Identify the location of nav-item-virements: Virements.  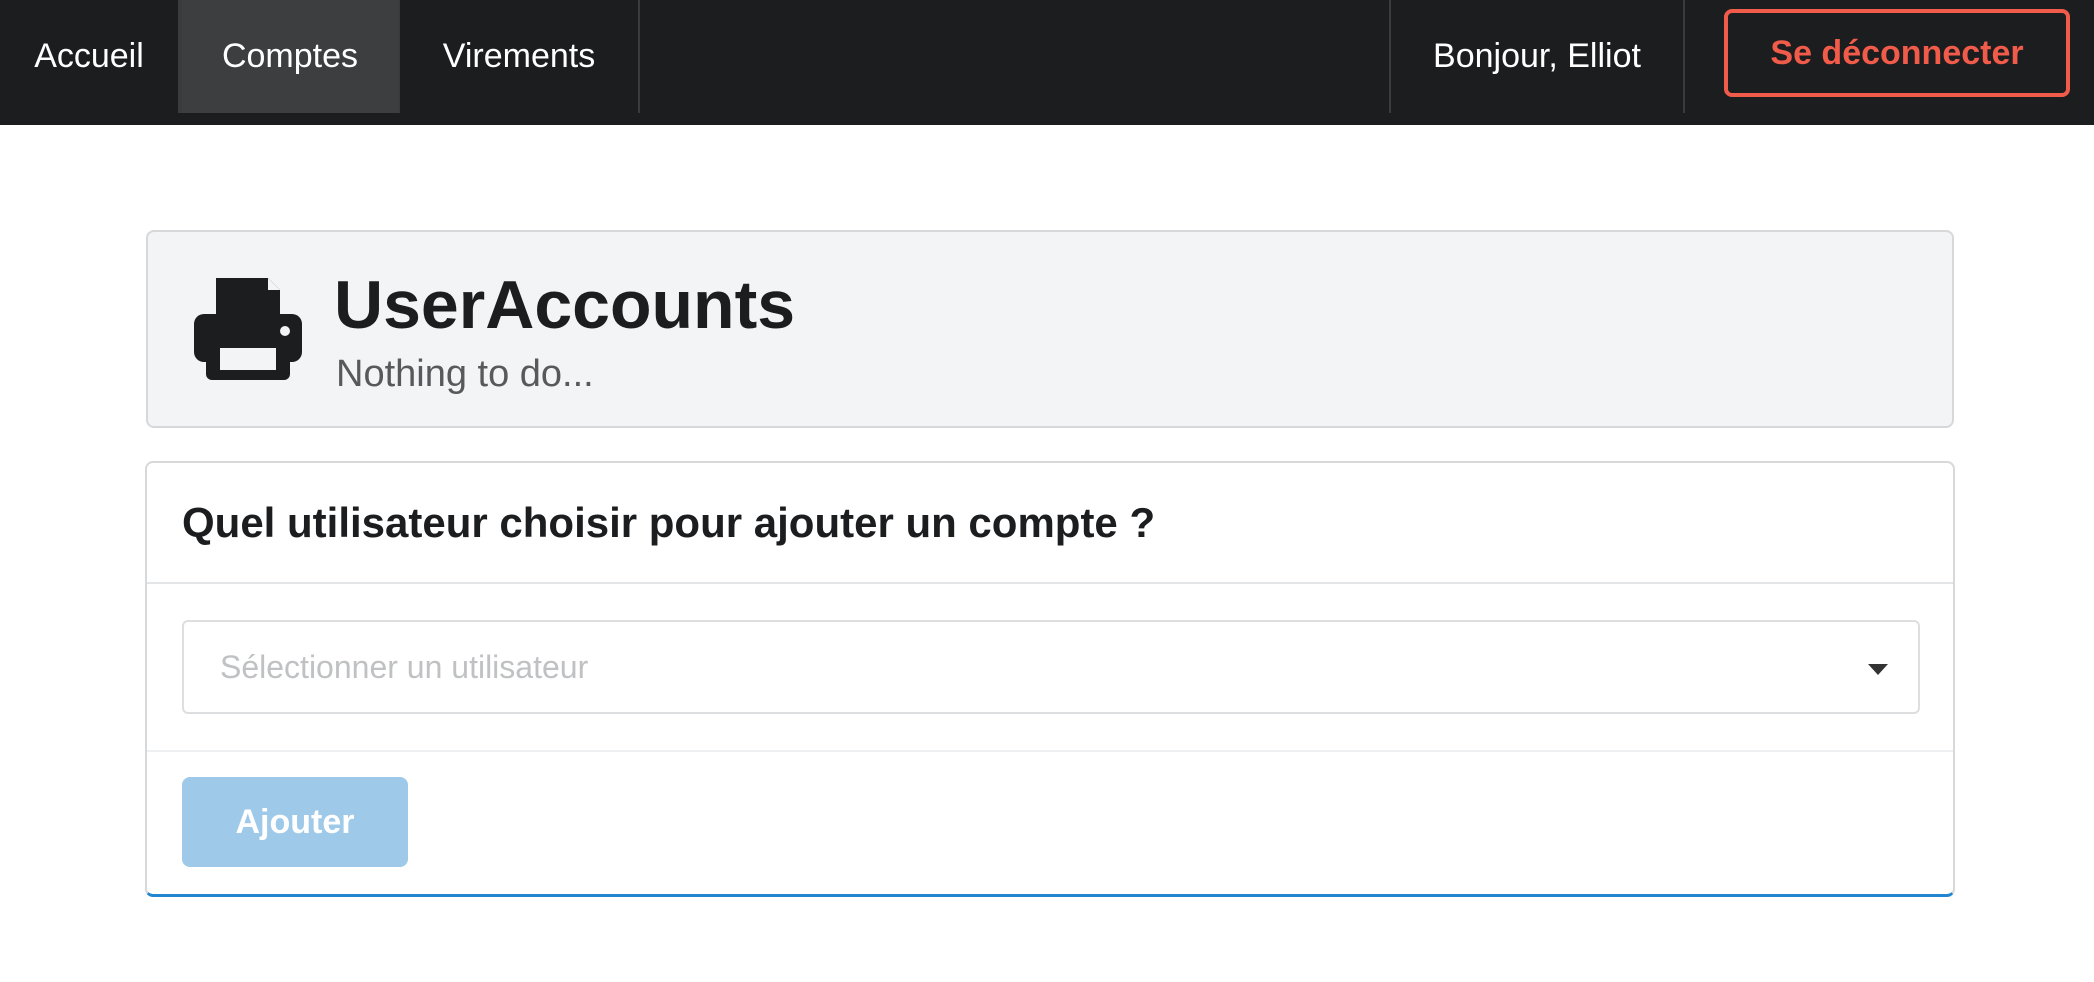
(520, 56).